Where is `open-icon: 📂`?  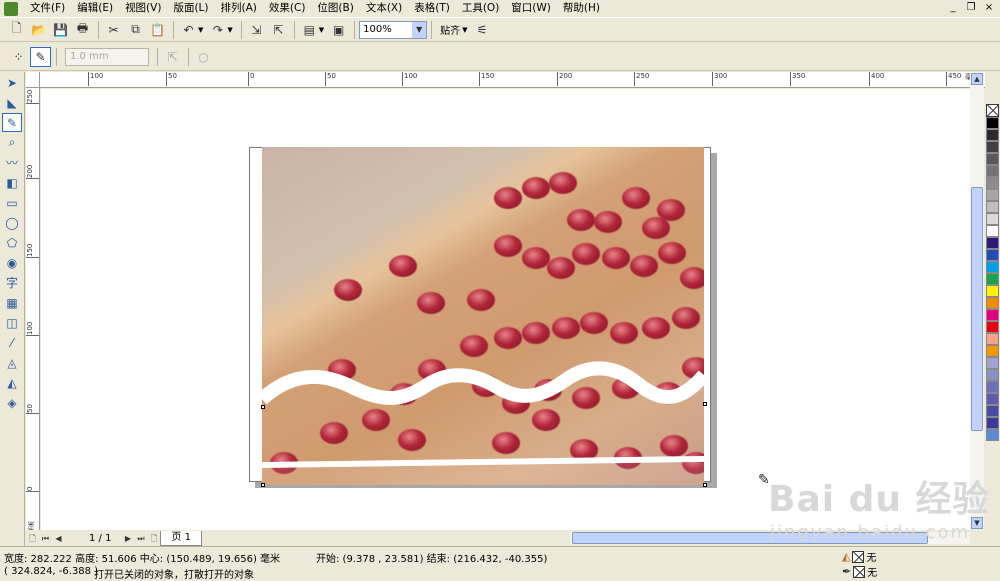
open-icon: 📂 is located at coordinates (38, 30).